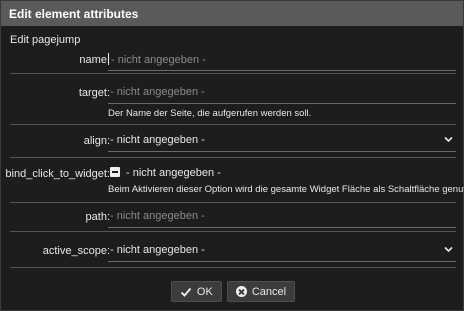 The width and height of the screenshot is (464, 311). Describe the element at coordinates (157, 140) in the screenshot. I see `align-value: - nicht angegeben -` at that location.